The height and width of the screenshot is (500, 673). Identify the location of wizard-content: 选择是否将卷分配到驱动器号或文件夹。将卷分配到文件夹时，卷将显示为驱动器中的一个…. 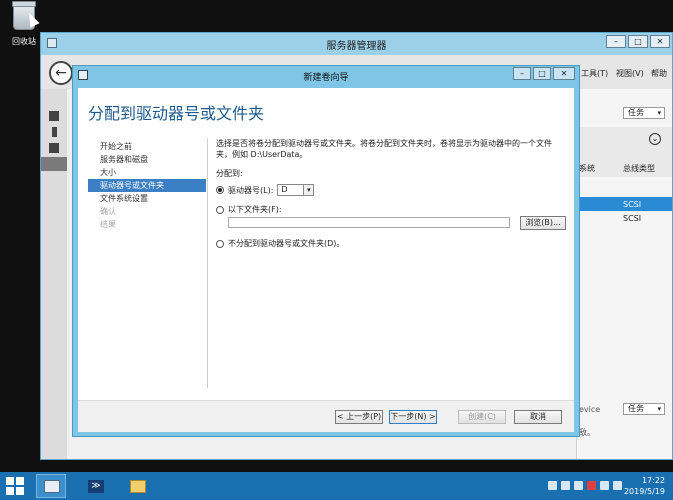
(391, 193).